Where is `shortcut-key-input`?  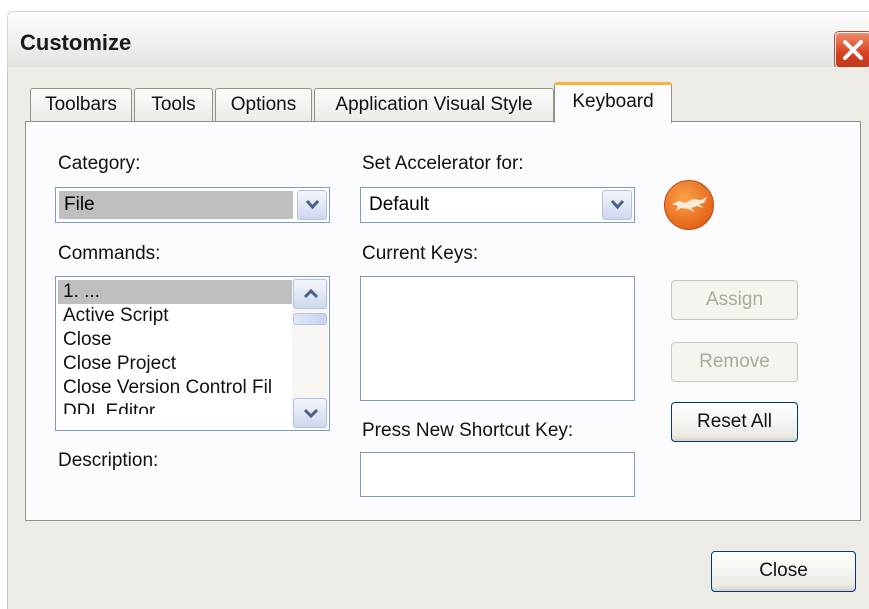
shortcut-key-input is located at coordinates (497, 474).